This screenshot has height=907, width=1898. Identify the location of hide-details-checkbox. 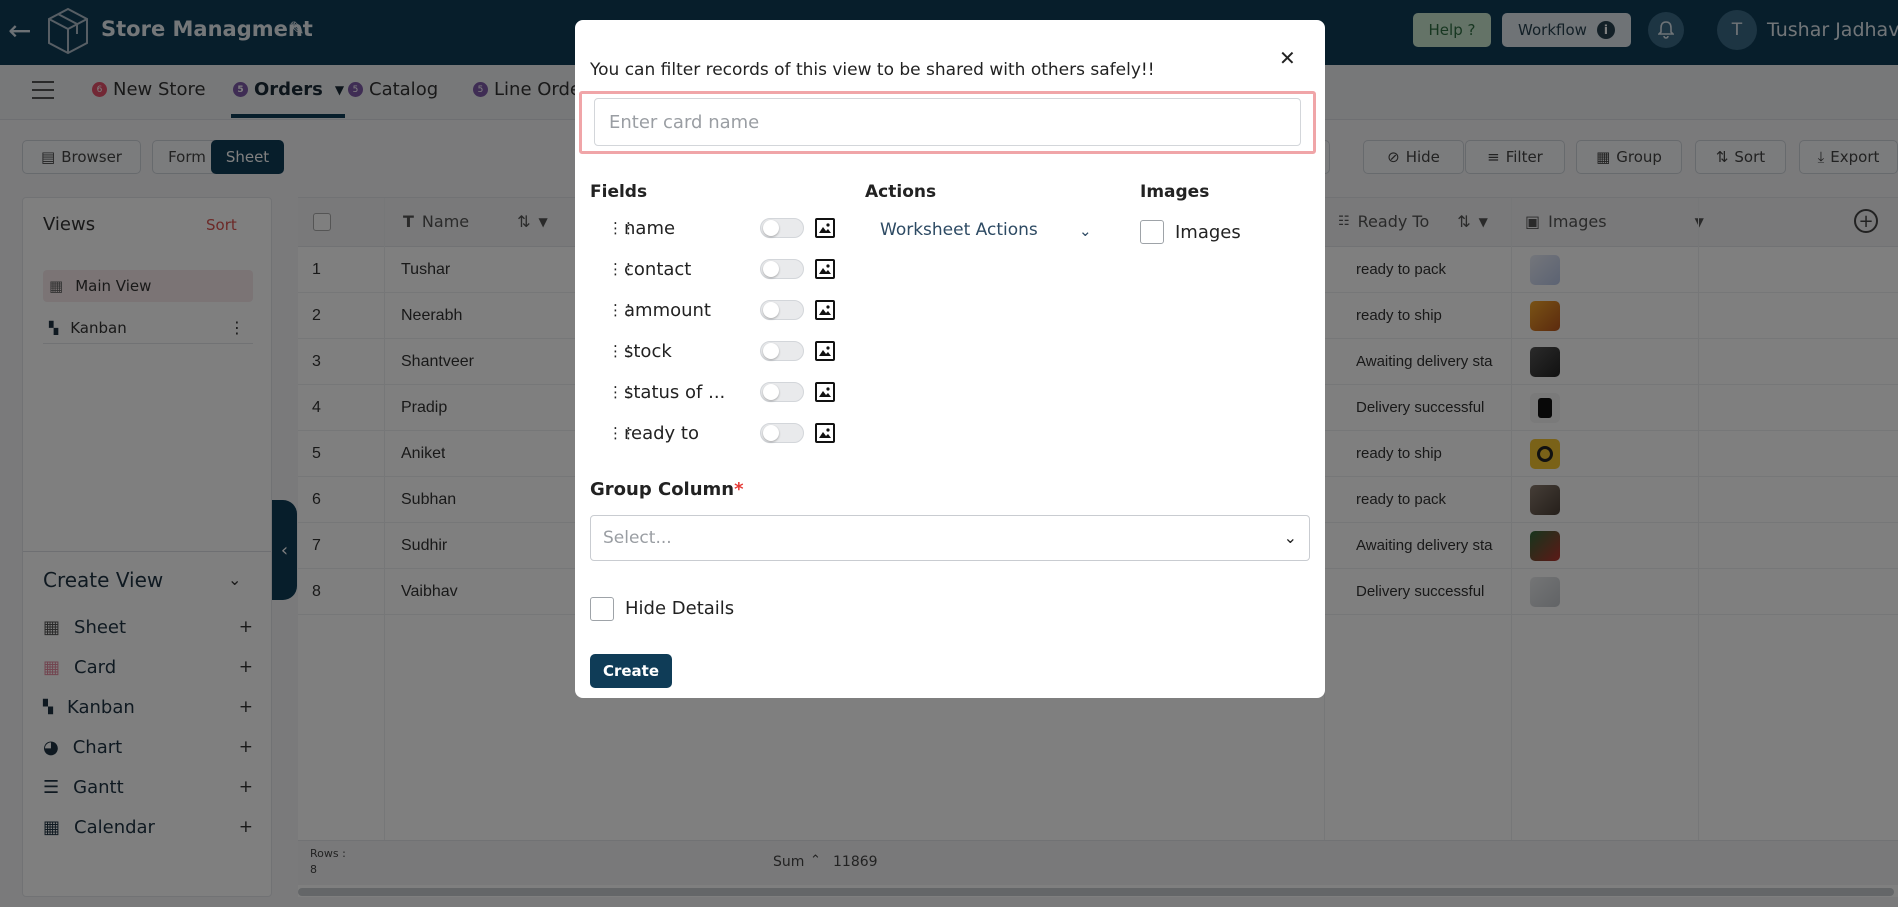
(602, 609).